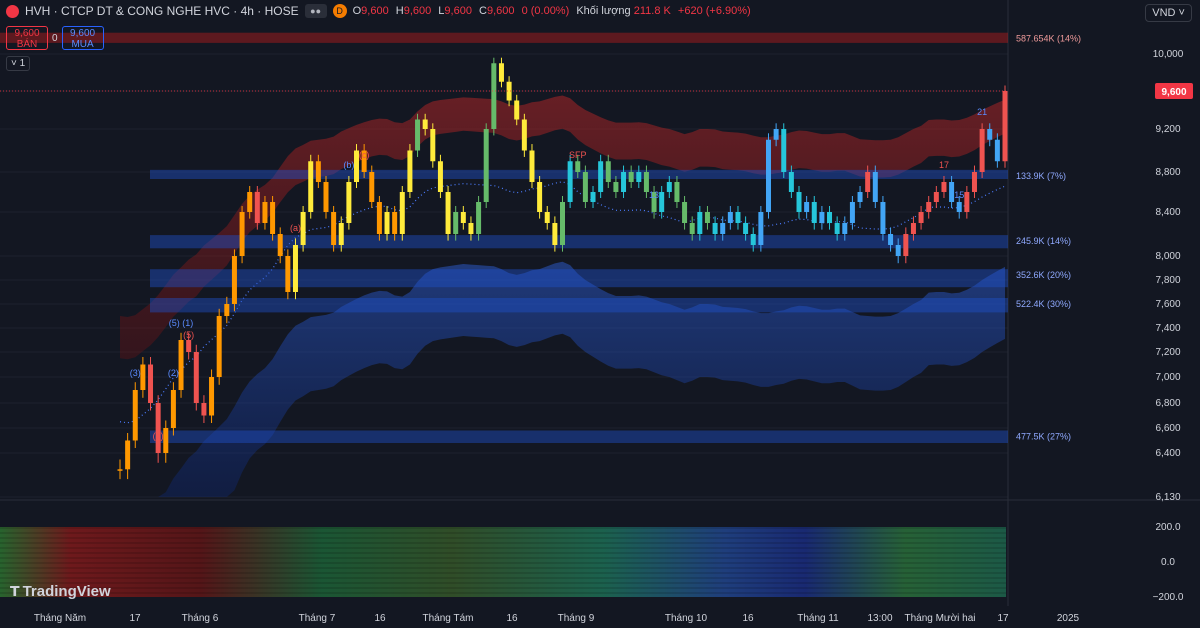 The image size is (1200, 628). Describe the element at coordinates (1003, 618) in the screenshot. I see `time-tick-label: 17` at that location.